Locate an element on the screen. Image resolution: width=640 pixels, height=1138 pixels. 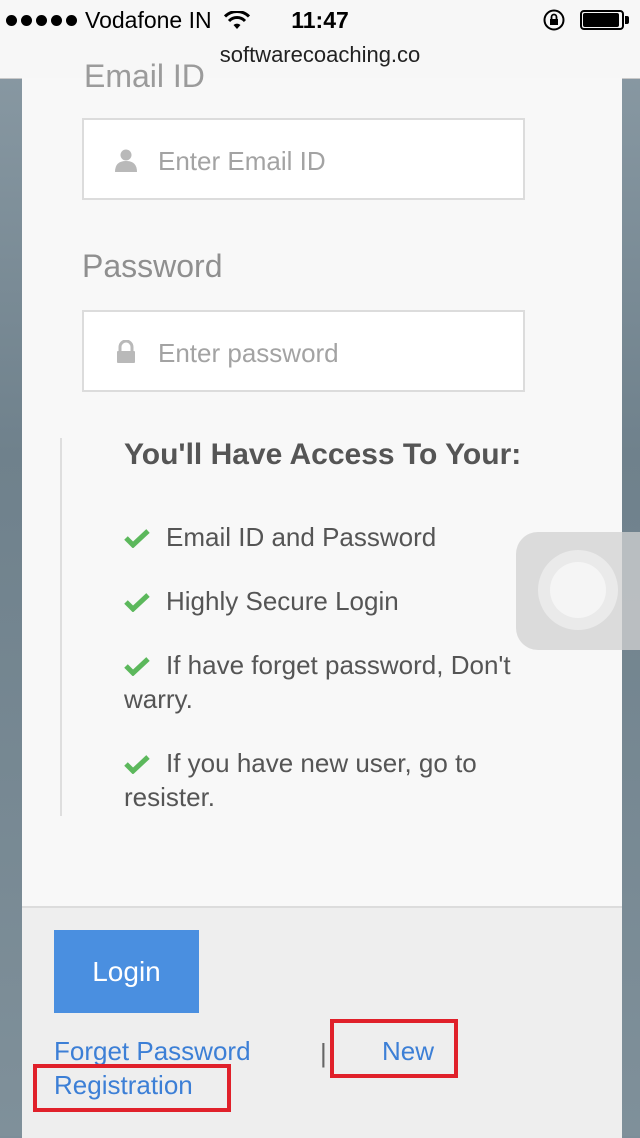
password-field-container is located at coordinates (303, 351).